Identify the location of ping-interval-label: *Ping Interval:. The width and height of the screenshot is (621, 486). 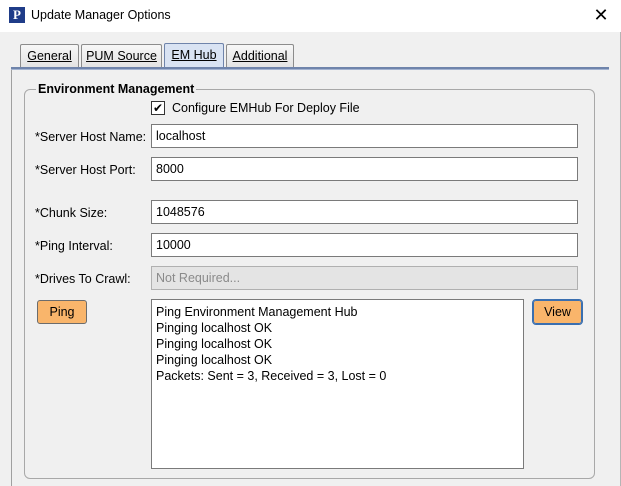
(74, 246).